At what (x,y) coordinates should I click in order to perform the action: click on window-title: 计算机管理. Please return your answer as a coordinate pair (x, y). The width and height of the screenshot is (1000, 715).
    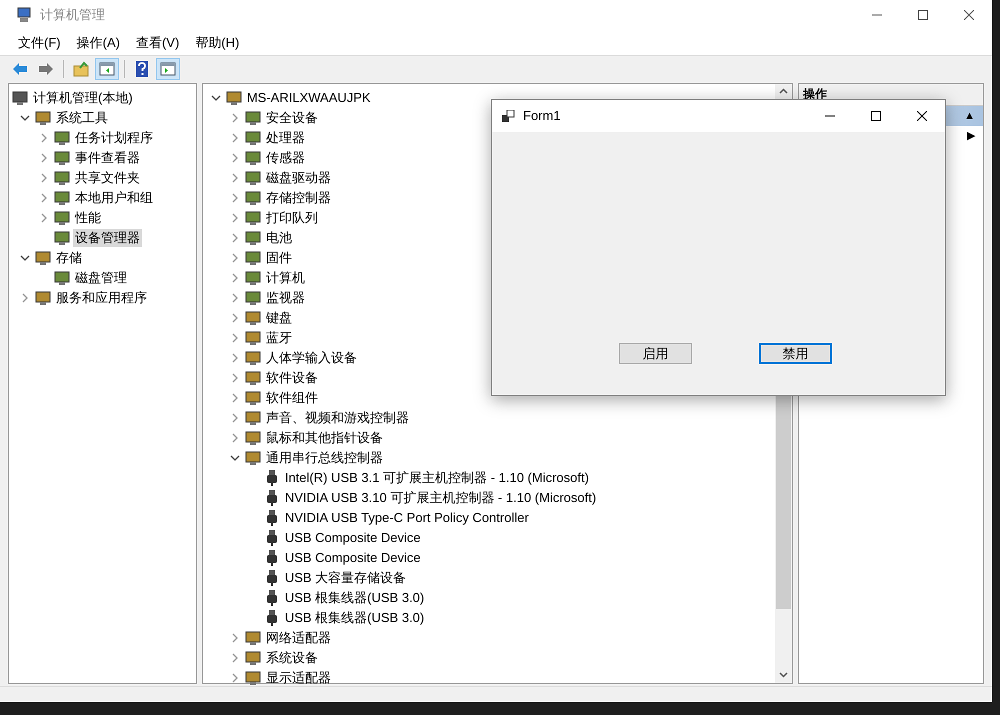
    Looking at the image, I should click on (72, 15).